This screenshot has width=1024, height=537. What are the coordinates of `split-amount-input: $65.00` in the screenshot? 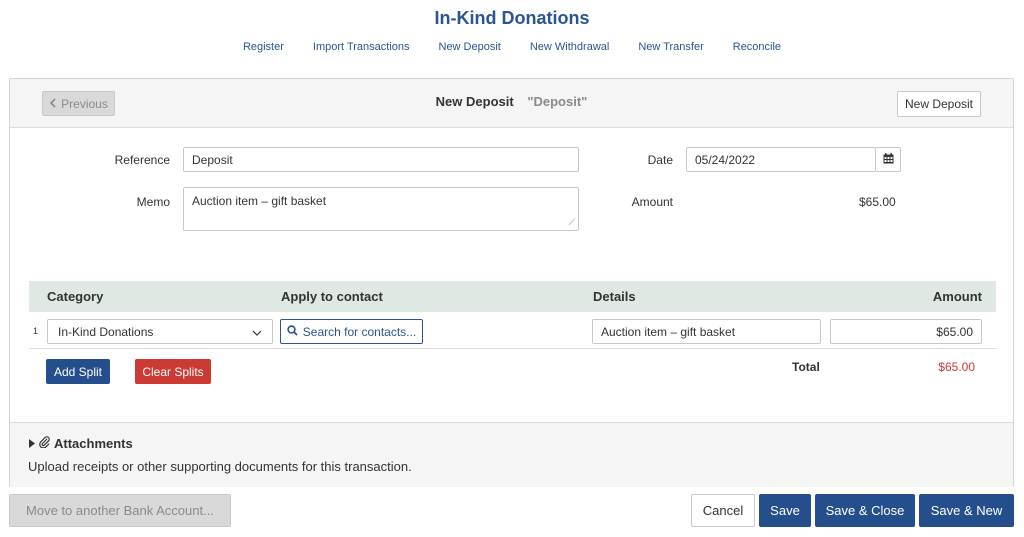 It's located at (906, 331).